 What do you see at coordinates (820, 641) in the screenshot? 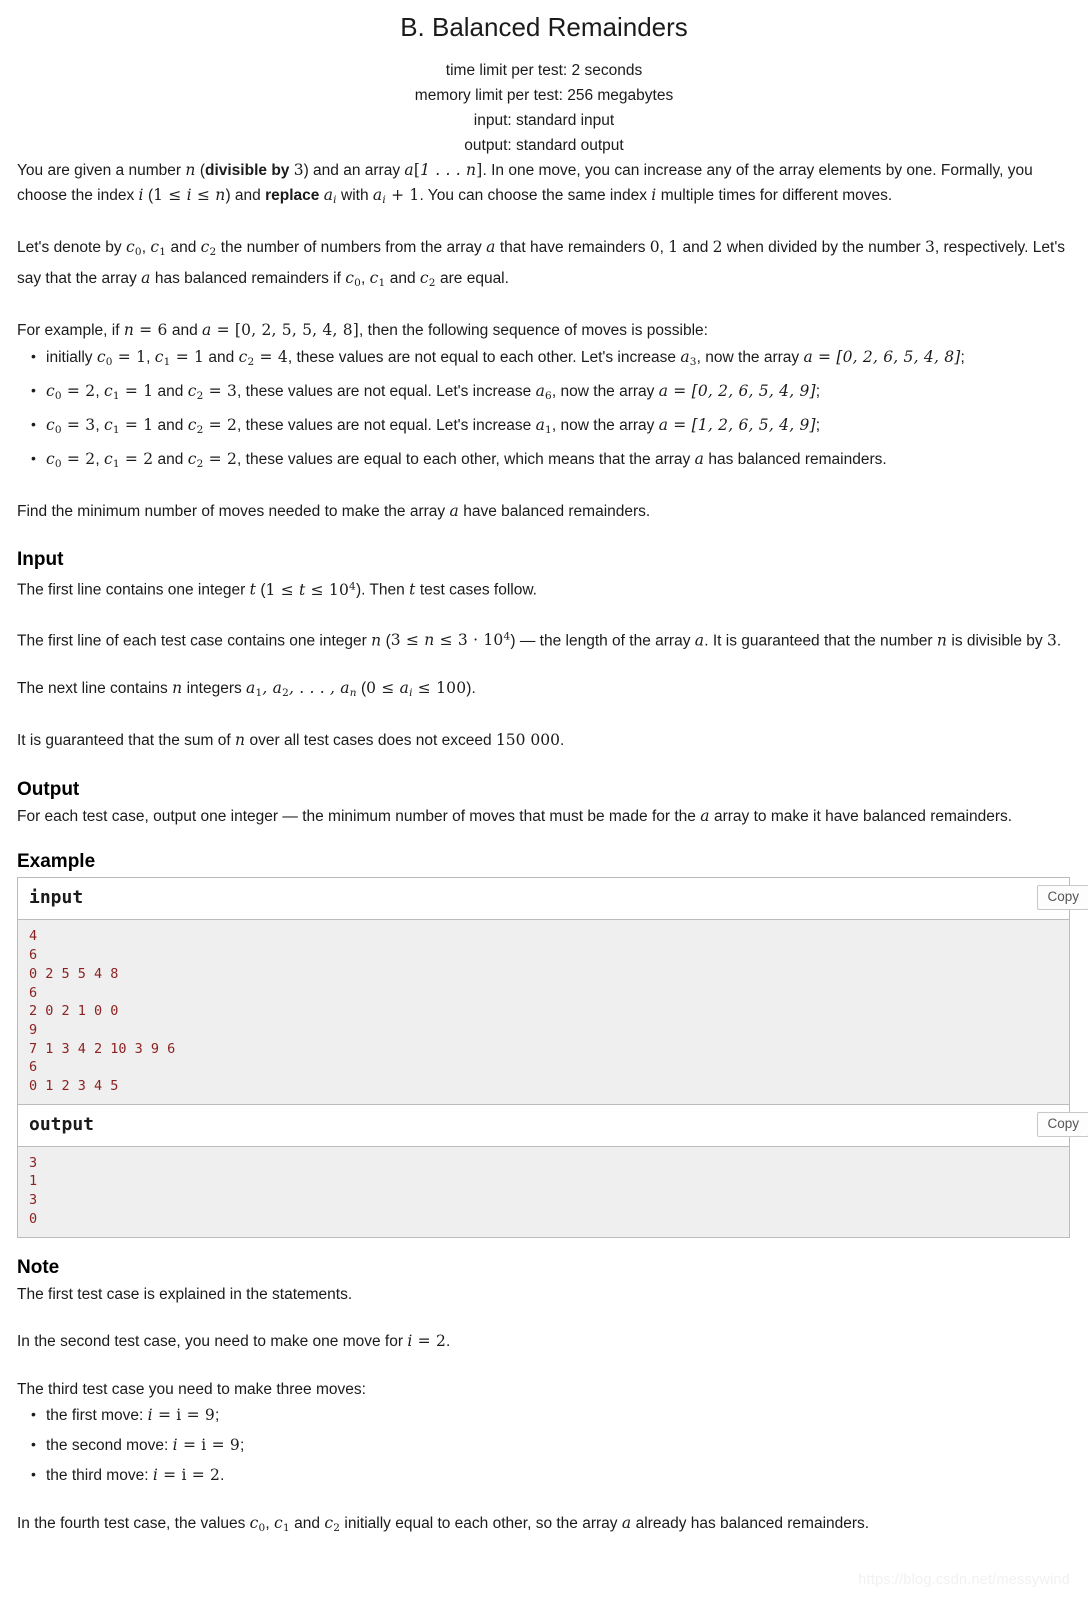
I see `text-fragment: . It is guaranteed that the number` at bounding box center [820, 641].